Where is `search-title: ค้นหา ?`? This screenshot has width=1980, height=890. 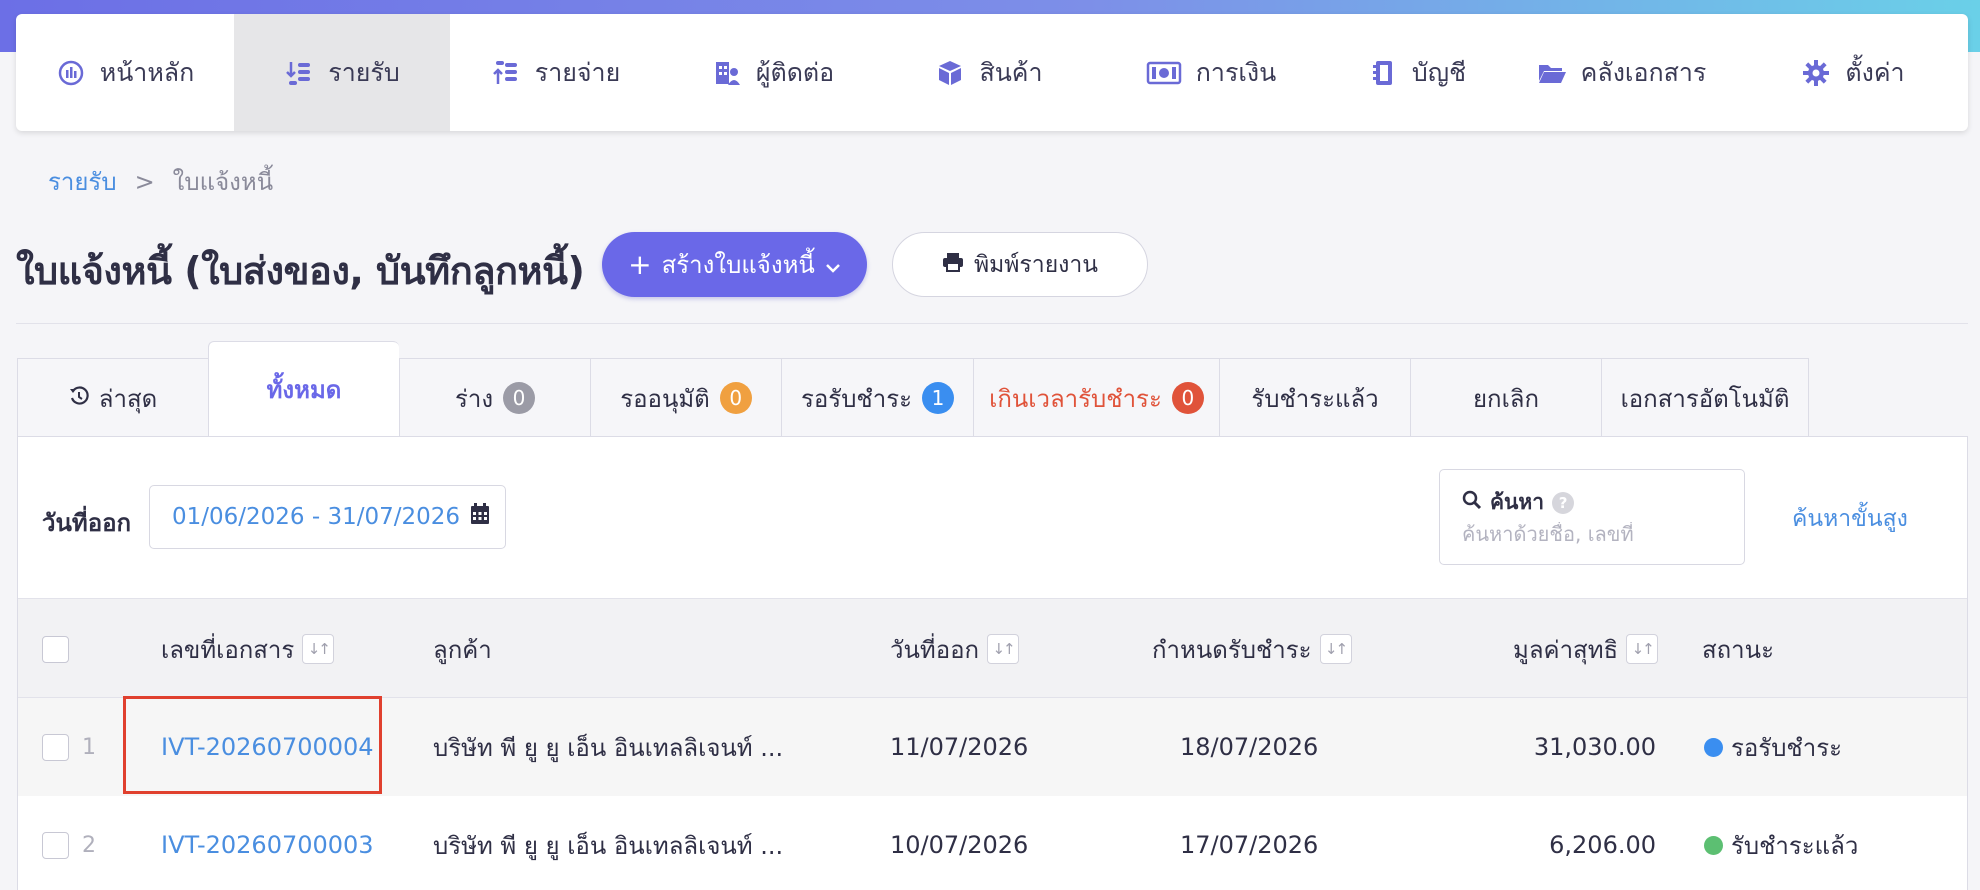
search-title: ค้นหา ? is located at coordinates (1518, 502).